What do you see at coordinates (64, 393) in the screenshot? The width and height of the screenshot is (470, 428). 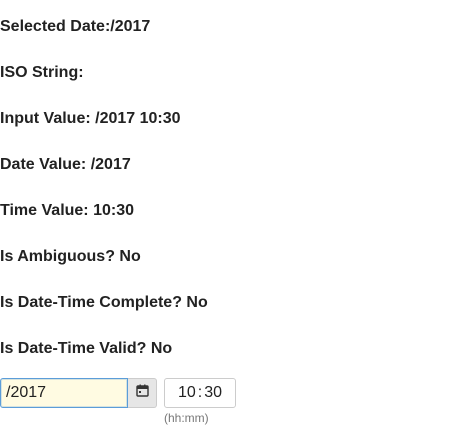 I see `date-input` at bounding box center [64, 393].